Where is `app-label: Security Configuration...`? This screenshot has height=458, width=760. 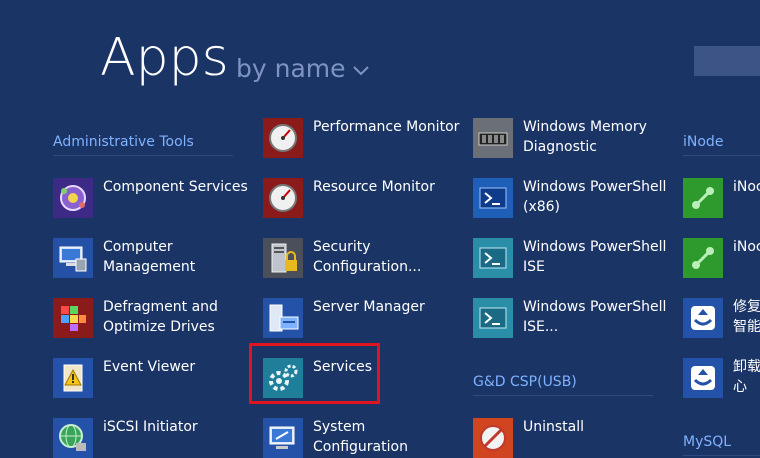
app-label: Security Configuration... is located at coordinates (367, 257).